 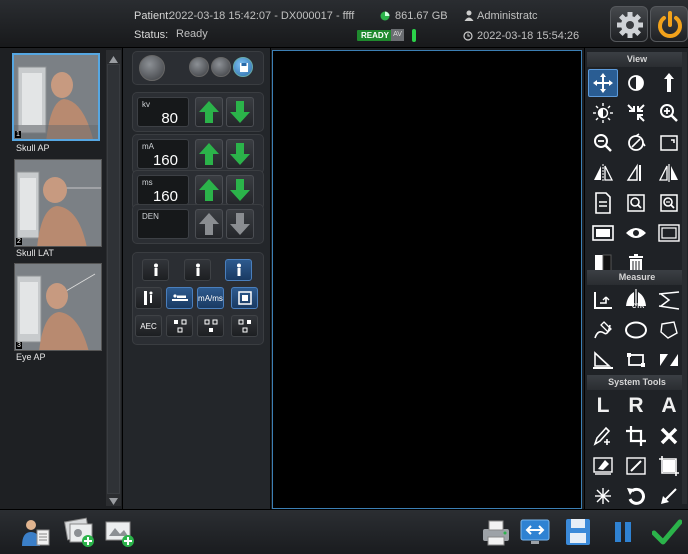 I want to click on ma-up-button, so click(x=209, y=154).